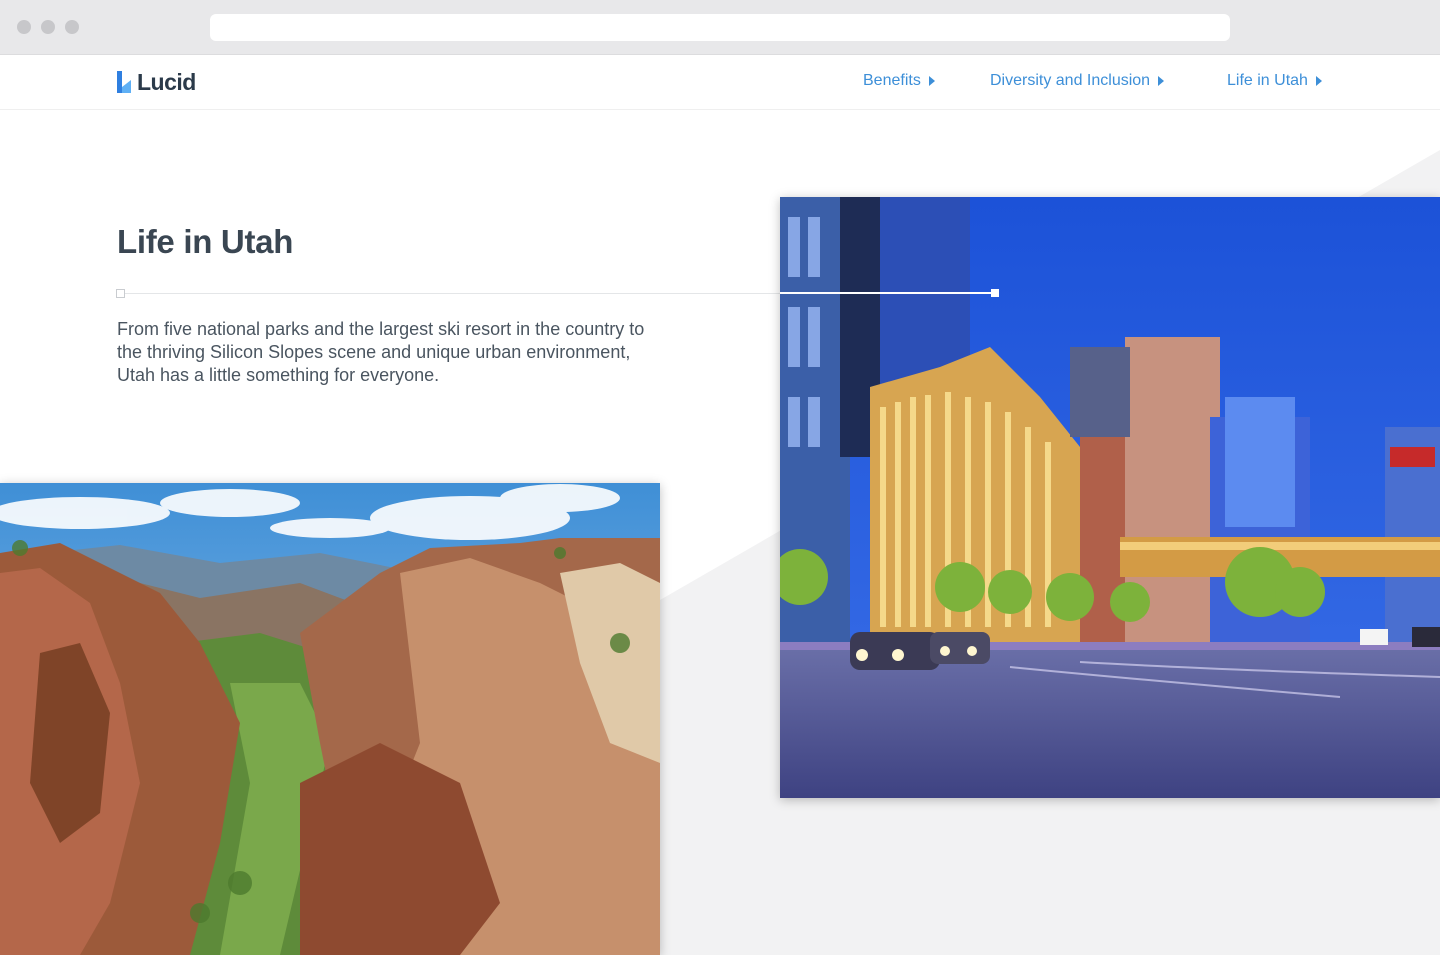 This screenshot has height=955, width=1440. What do you see at coordinates (48, 27) in the screenshot?
I see `window-minimize-dot` at bounding box center [48, 27].